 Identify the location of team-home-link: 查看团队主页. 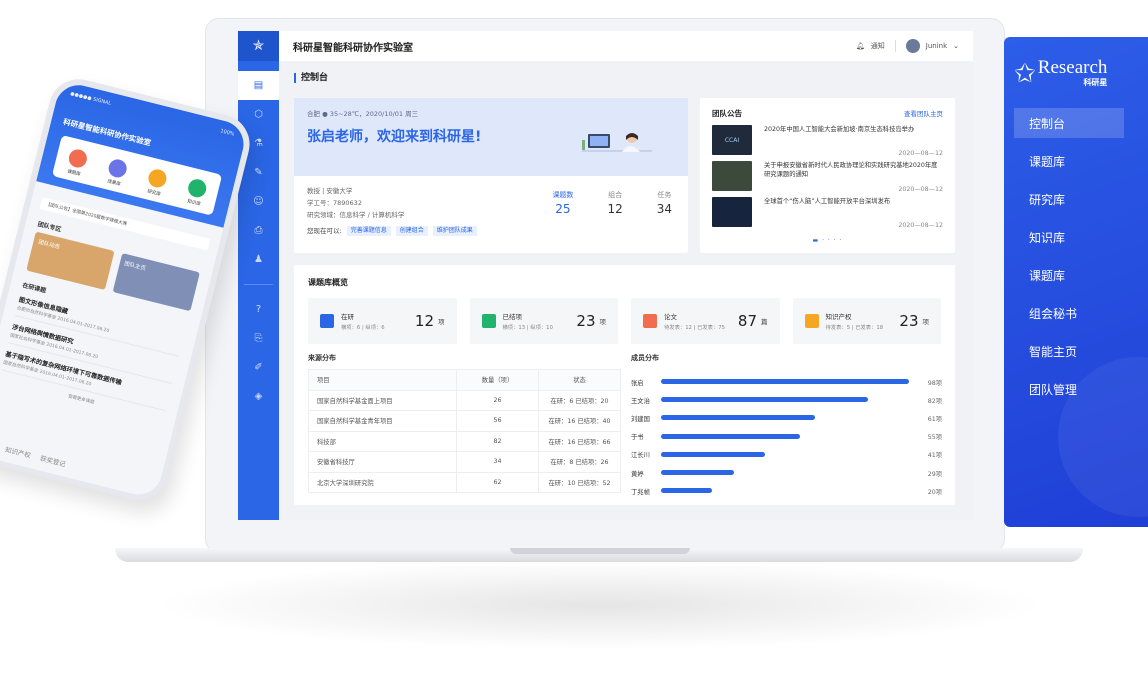
(923, 113).